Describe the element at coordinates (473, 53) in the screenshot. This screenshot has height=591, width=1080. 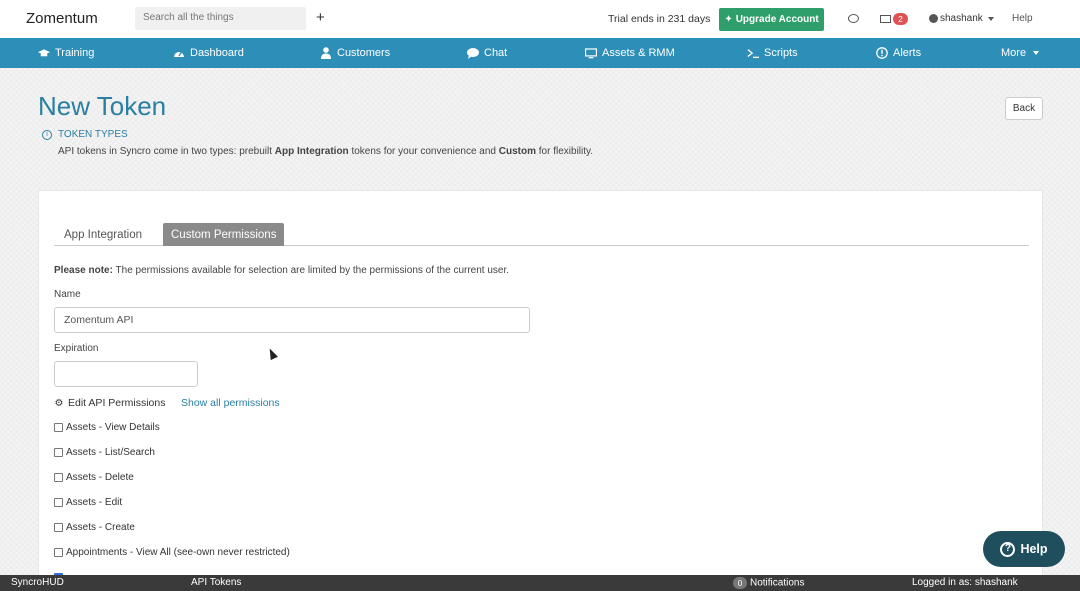
I see `chat-bubble-icon` at that location.